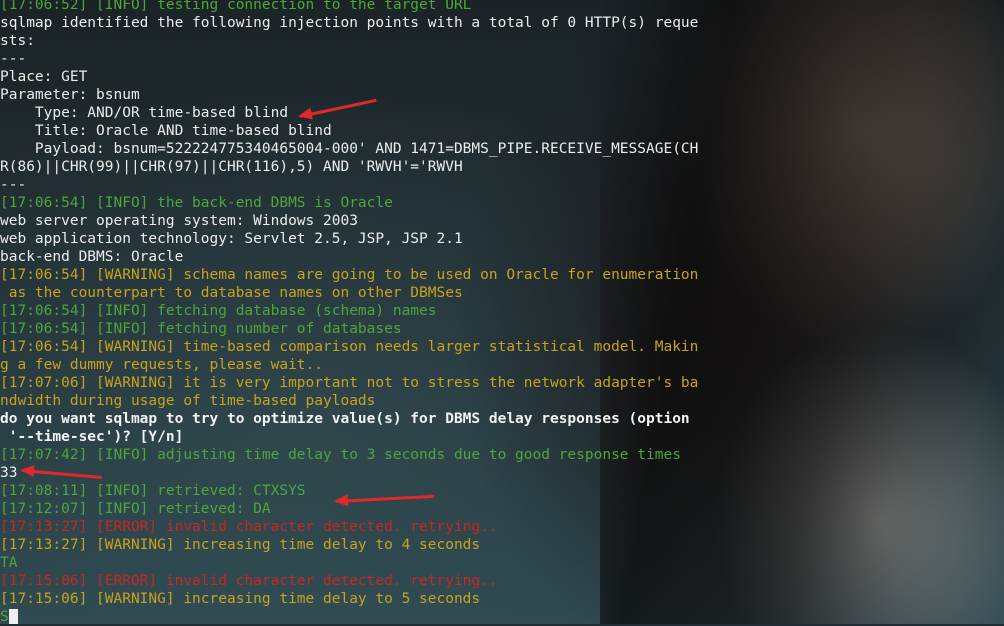  What do you see at coordinates (380, 473) in the screenshot?
I see `terminal-line: 33` at bounding box center [380, 473].